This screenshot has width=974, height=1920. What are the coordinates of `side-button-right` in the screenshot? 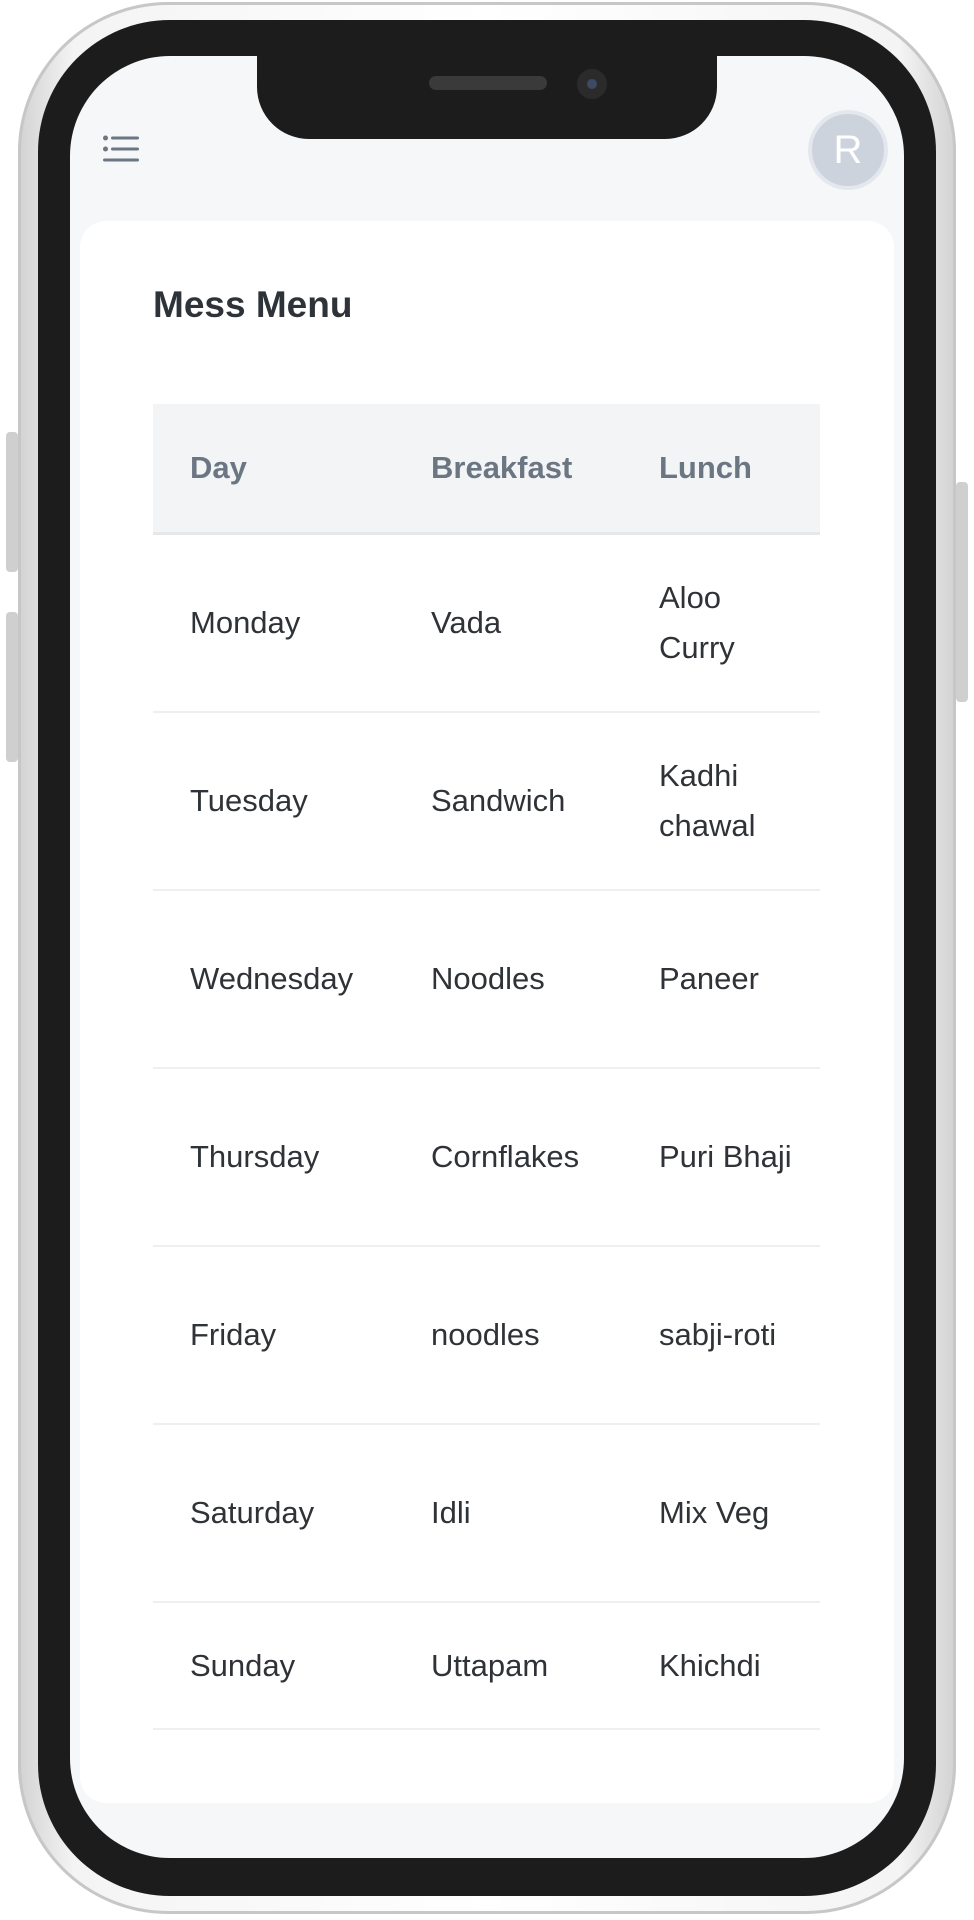 It's located at (962, 592).